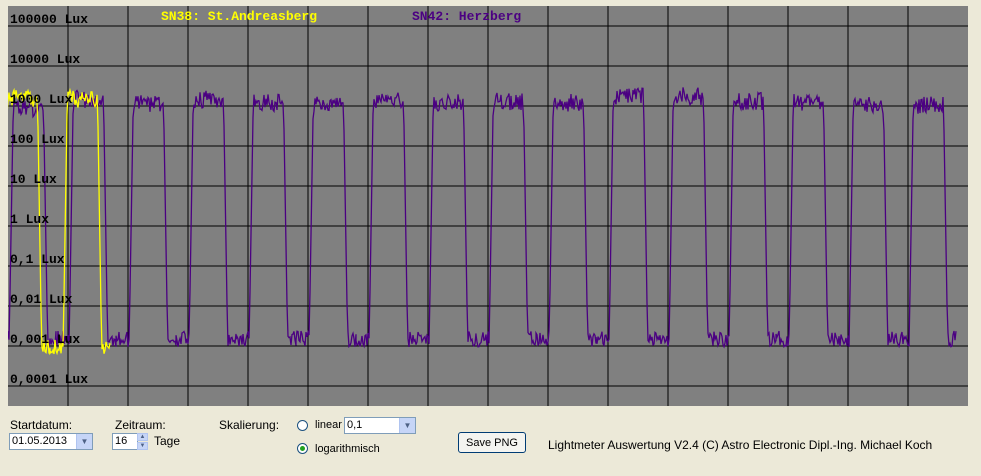 The height and width of the screenshot is (476, 981). Describe the element at coordinates (140, 425) in the screenshot. I see `zeitraum-label: Zeitraum:` at that location.